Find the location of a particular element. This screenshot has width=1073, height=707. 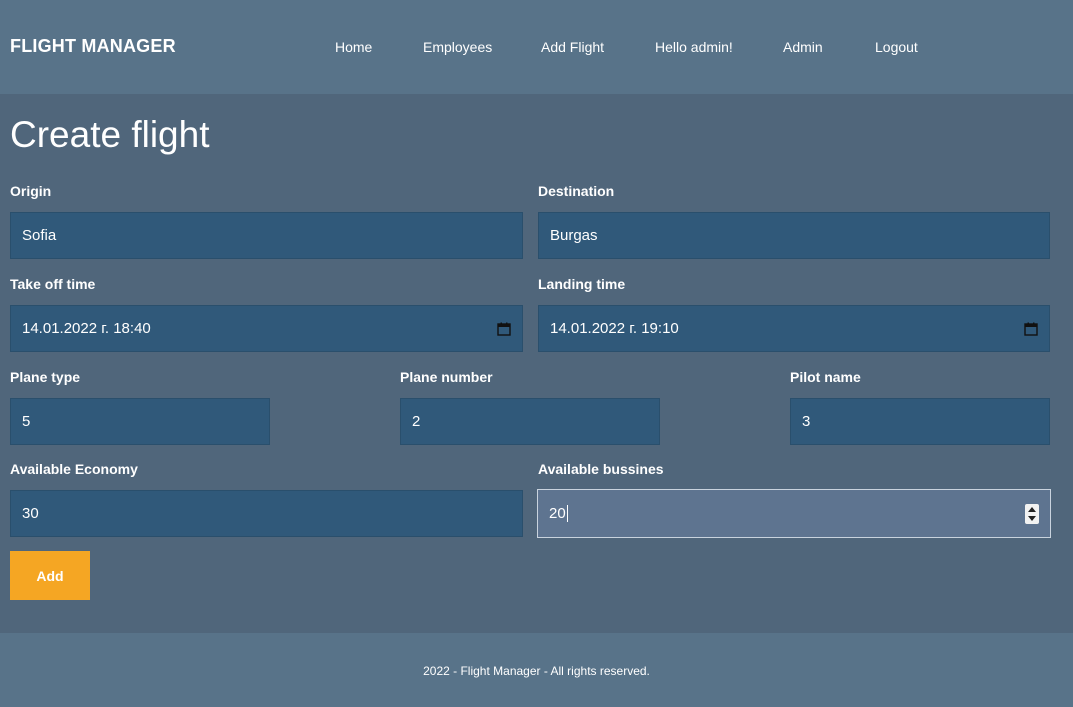

nav-logout: Logout is located at coordinates (896, 47).